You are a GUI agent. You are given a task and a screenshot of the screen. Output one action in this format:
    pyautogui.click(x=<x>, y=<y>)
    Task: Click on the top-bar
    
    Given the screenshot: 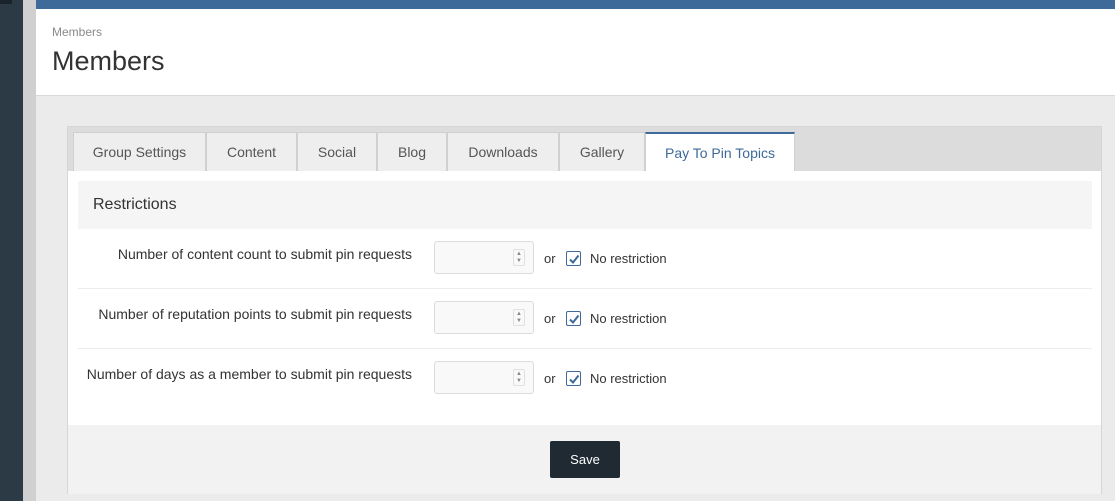 What is the action you would take?
    pyautogui.click(x=575, y=4)
    